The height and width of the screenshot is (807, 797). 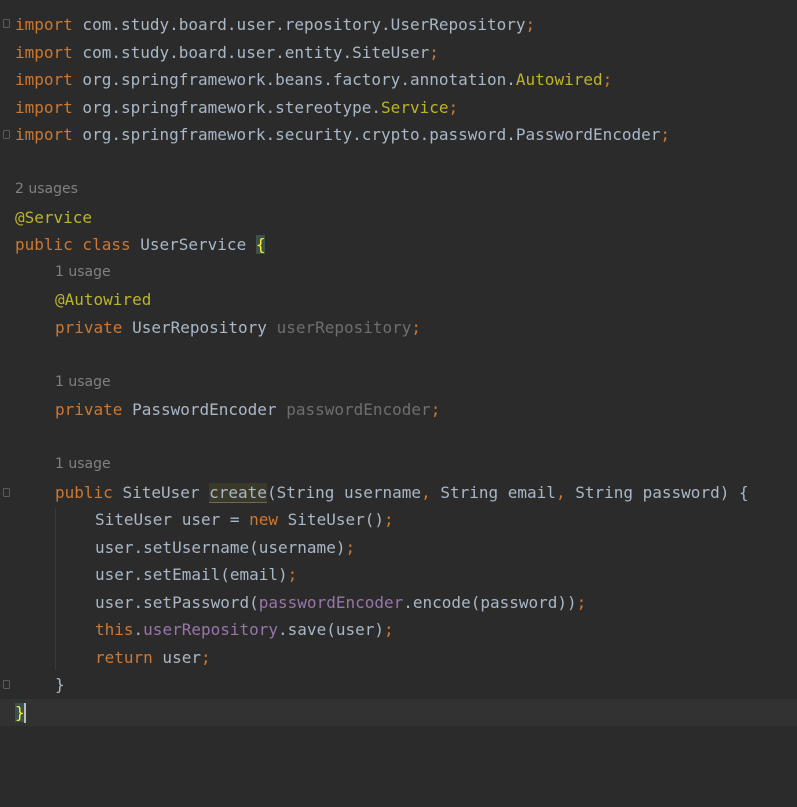 I want to click on code-line-field: private UserRepository userRepository;, so click(x=398, y=327).